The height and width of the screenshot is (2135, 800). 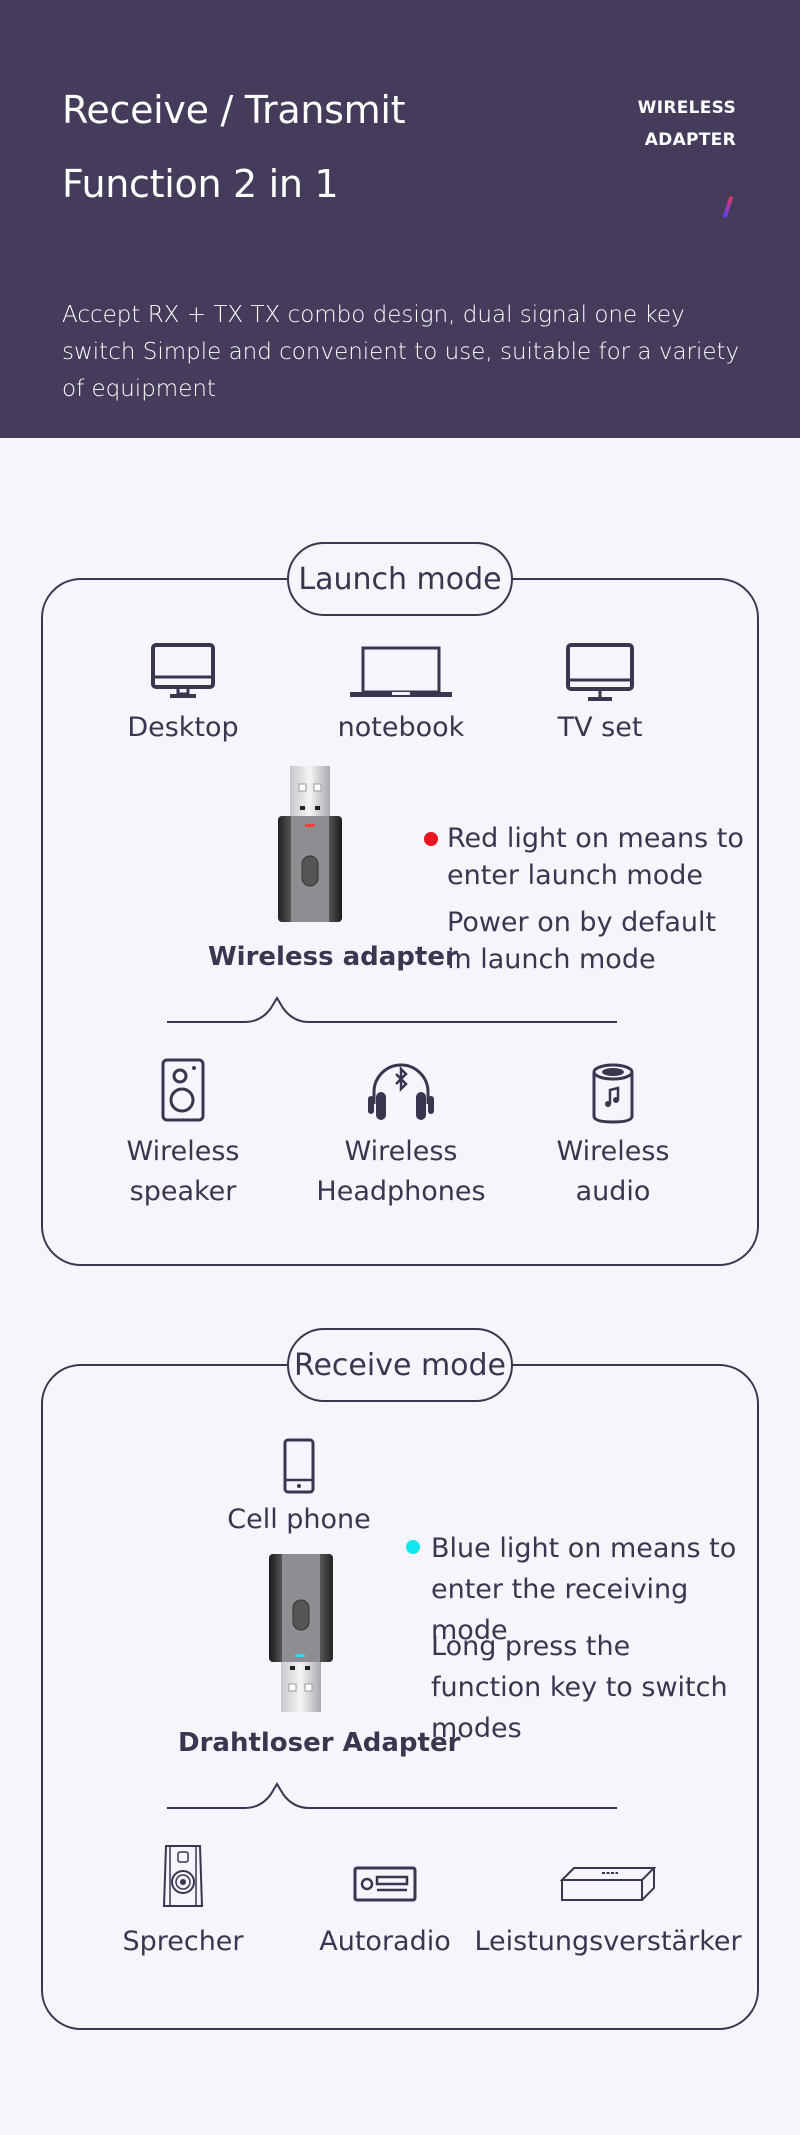 I want to click on target-audio-line2: audio, so click(x=613, y=1191).